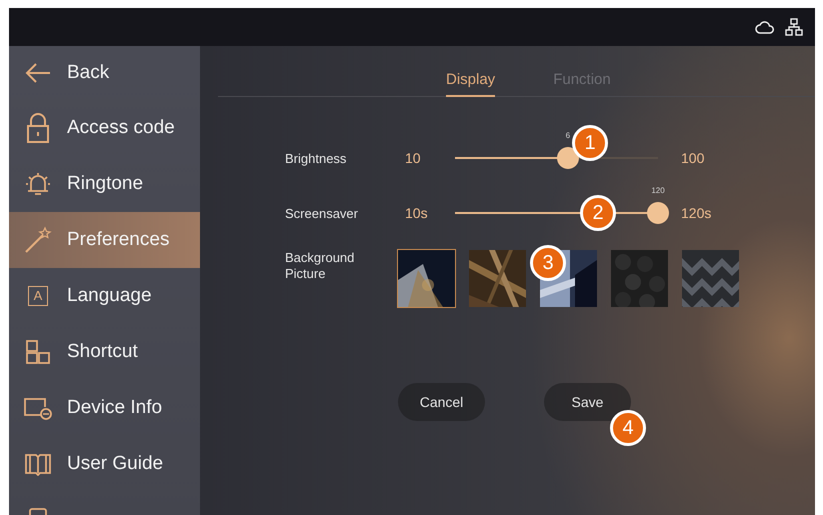 This screenshot has width=823, height=515. What do you see at coordinates (548, 263) in the screenshot?
I see `callout-tooltip: 3` at bounding box center [548, 263].